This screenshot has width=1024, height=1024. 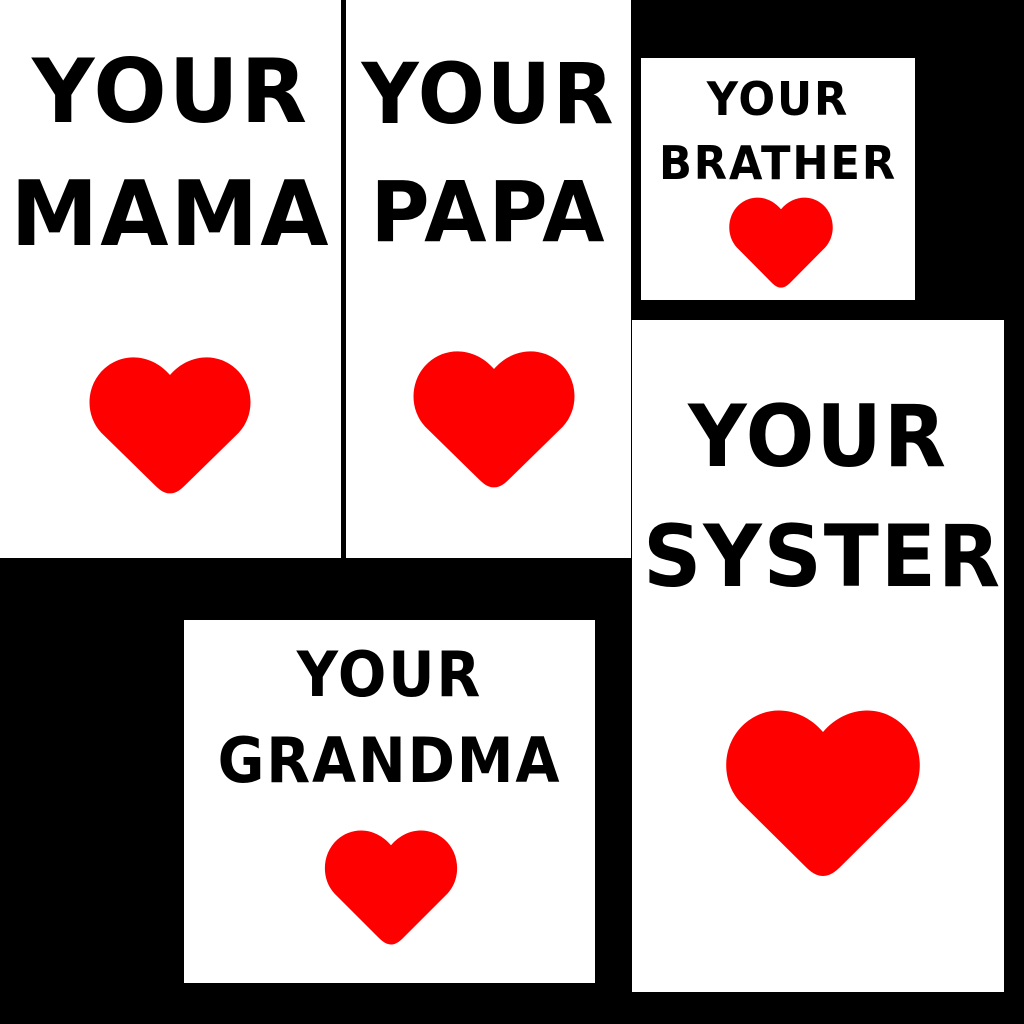 What do you see at coordinates (170, 214) in the screenshot?
I see `card-line-relation: MAMA` at bounding box center [170, 214].